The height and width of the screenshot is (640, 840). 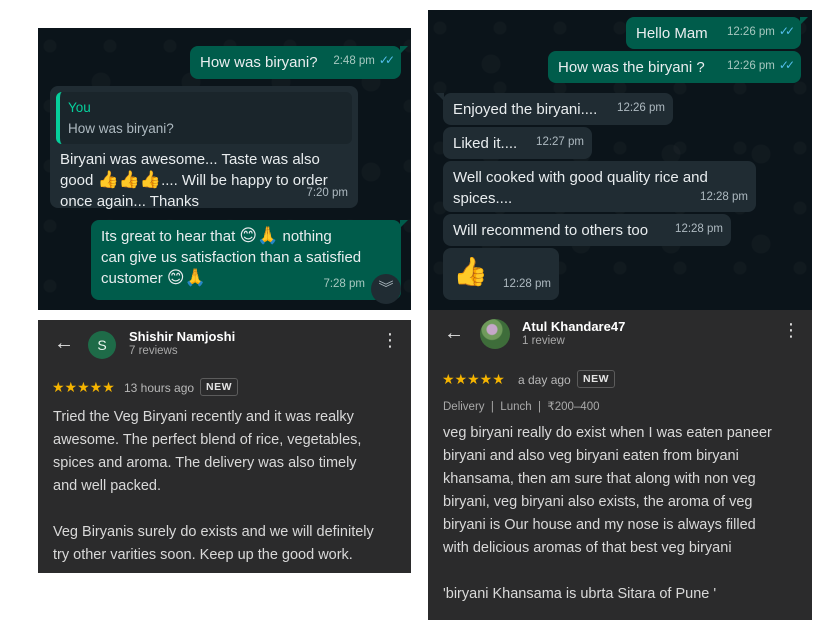 I want to click on reviewer-name: Atul Khandare47, so click(x=573, y=326).